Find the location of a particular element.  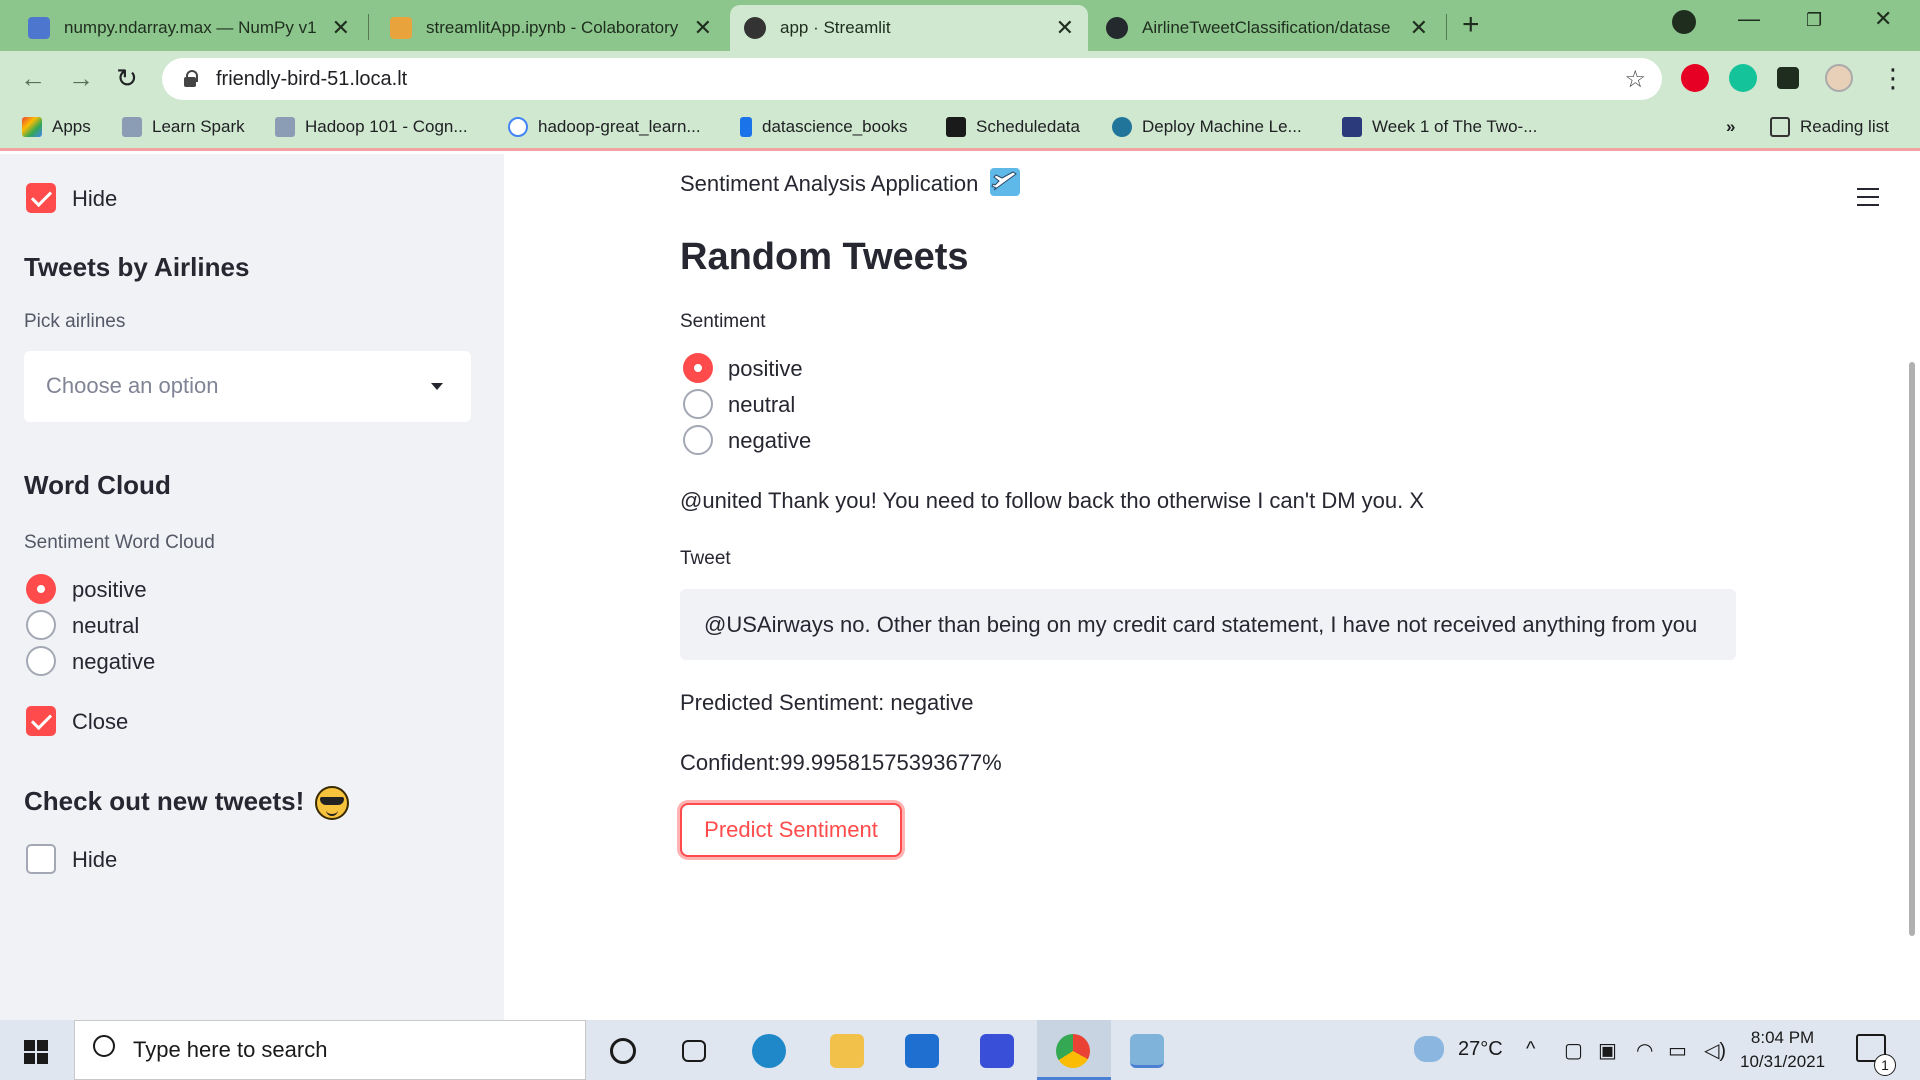

meet-now-icon: ▢ is located at coordinates (1573, 1050).